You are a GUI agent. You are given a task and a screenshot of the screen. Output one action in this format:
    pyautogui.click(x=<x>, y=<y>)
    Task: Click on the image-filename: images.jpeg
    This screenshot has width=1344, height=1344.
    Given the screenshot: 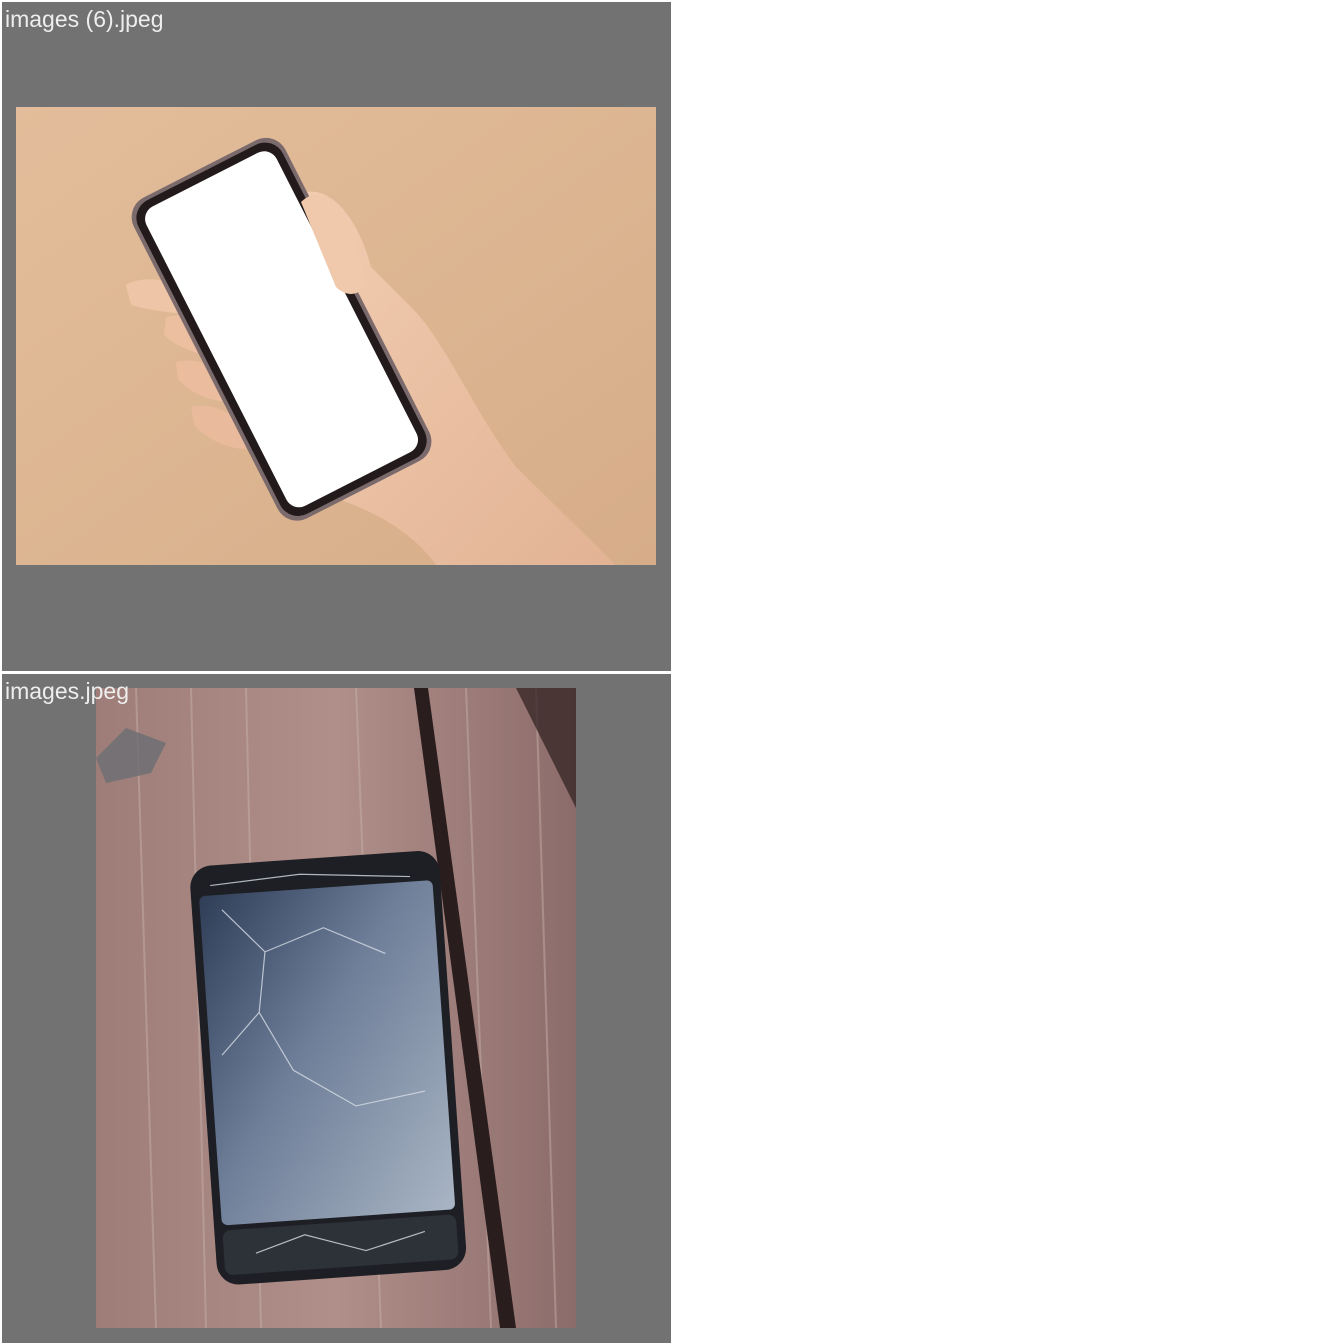 What is the action you would take?
    pyautogui.click(x=67, y=691)
    